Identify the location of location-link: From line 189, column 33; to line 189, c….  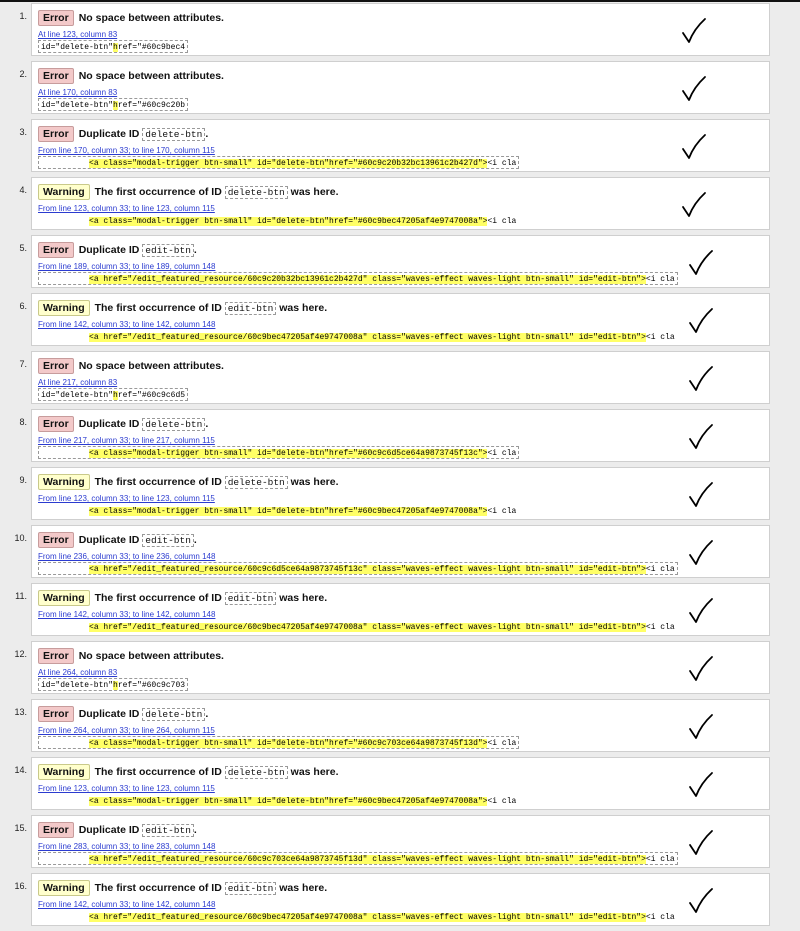
(126, 266).